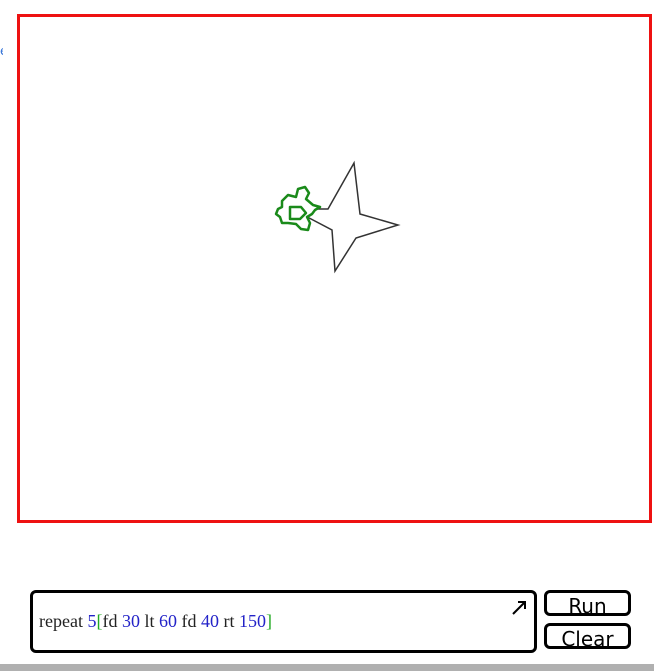 This screenshot has height=671, width=654. What do you see at coordinates (228, 621) in the screenshot?
I see `code-token-kw: rt` at bounding box center [228, 621].